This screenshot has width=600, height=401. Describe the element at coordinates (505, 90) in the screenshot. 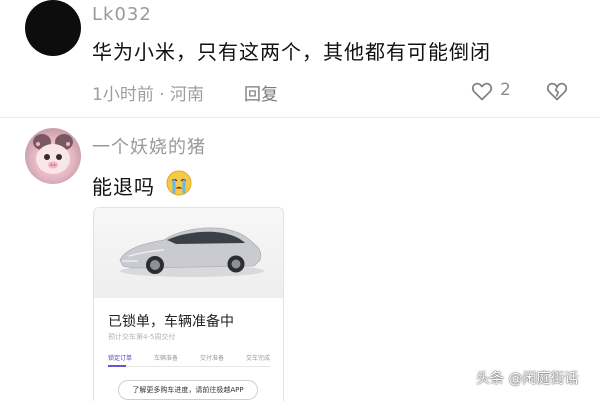

I see `like-count: 2` at that location.